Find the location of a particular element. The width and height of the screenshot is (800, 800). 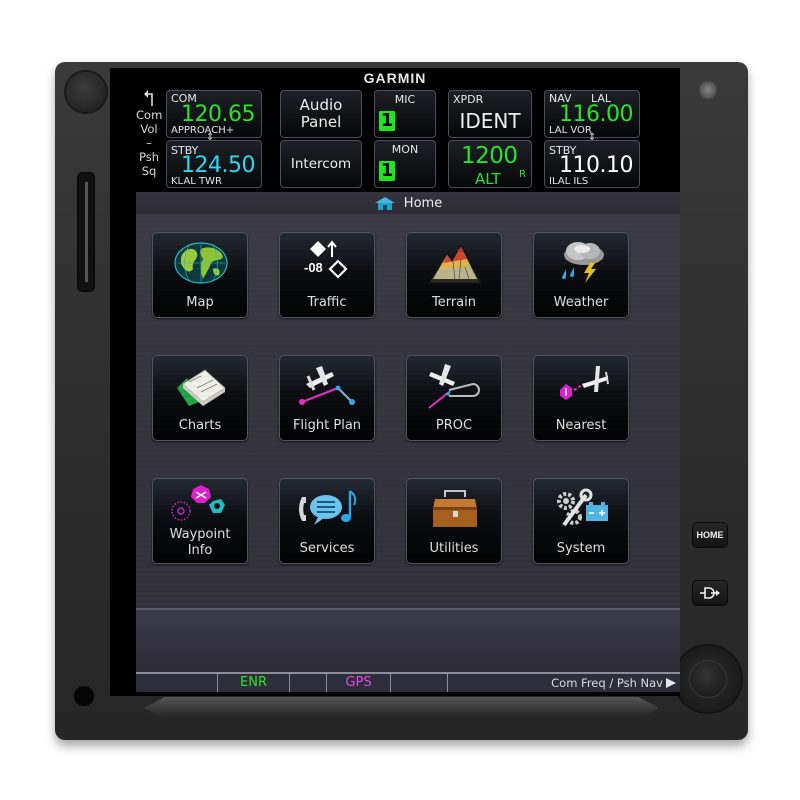

nav-active-frequency: 116.00 is located at coordinates (596, 114).